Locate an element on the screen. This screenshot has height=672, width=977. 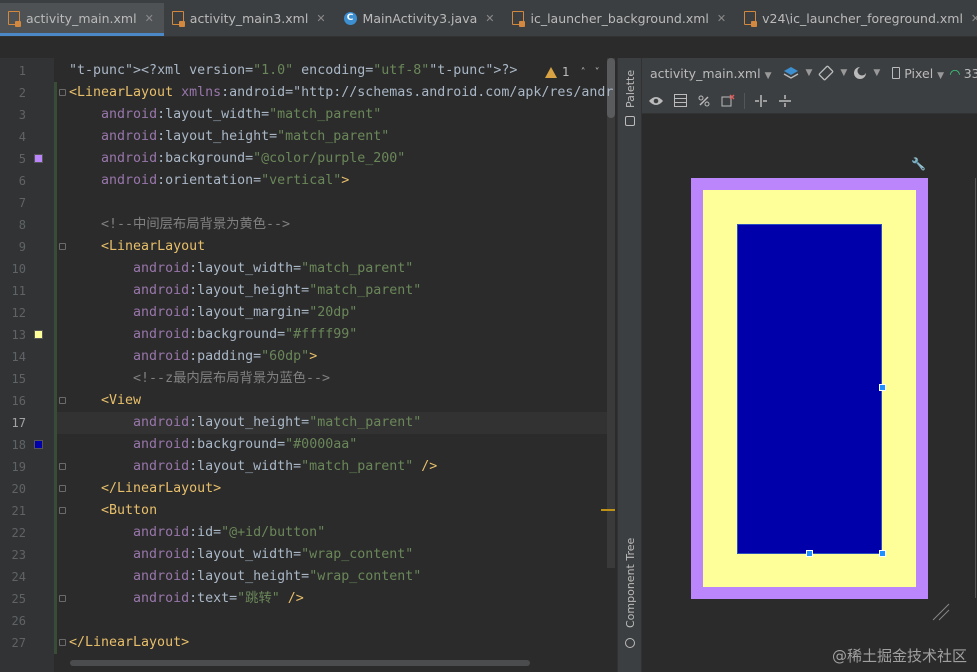
disable-autoconnect-icon is located at coordinates (704, 101).